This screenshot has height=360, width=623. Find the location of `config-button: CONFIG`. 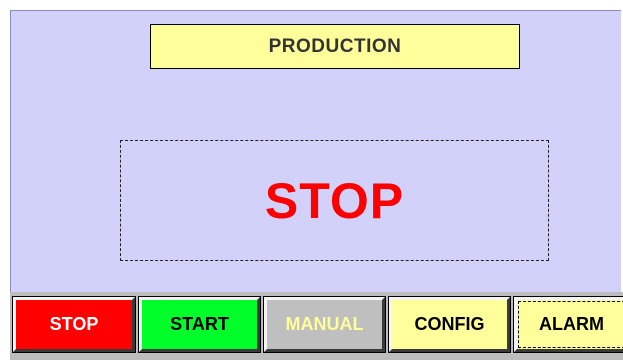

config-button: CONFIG is located at coordinates (449, 324).